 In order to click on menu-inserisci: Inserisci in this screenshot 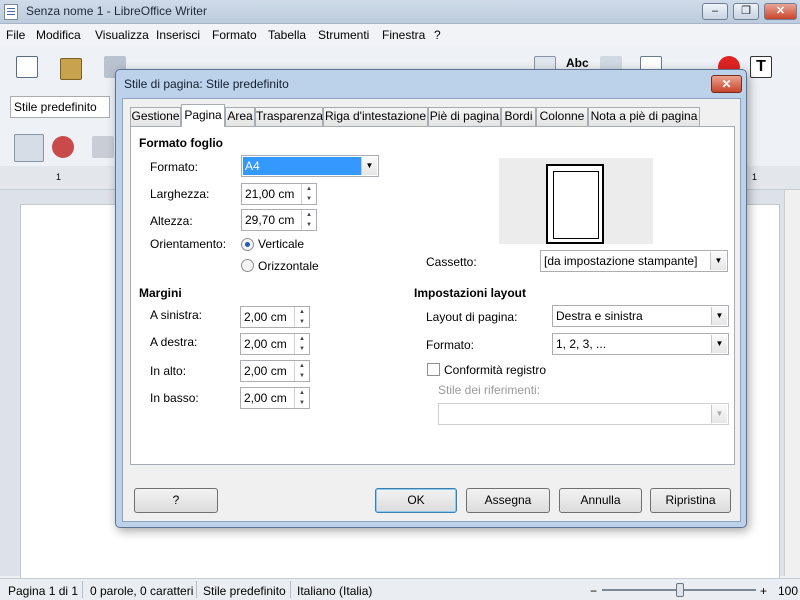, I will do `click(178, 35)`.